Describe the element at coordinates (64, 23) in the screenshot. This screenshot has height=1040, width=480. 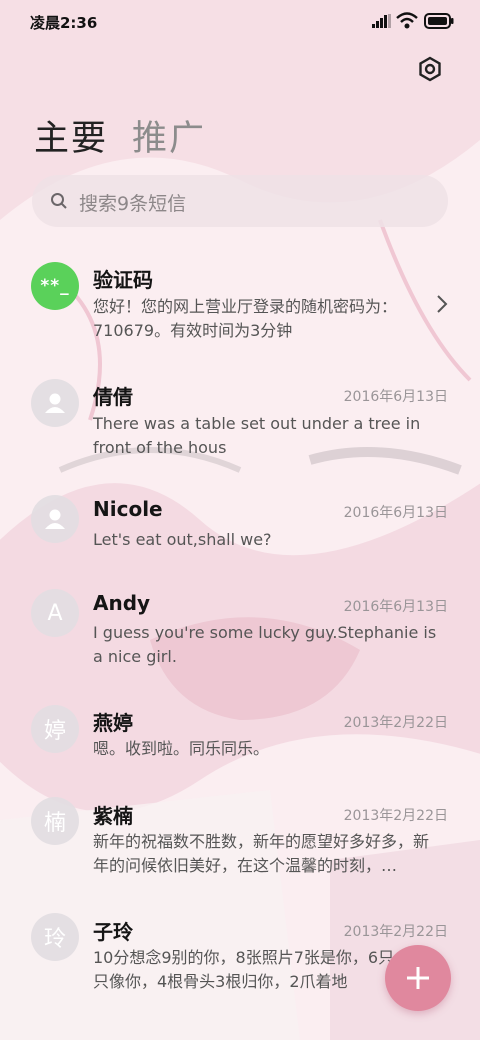
I see `status-time: 凌晨2:36` at that location.